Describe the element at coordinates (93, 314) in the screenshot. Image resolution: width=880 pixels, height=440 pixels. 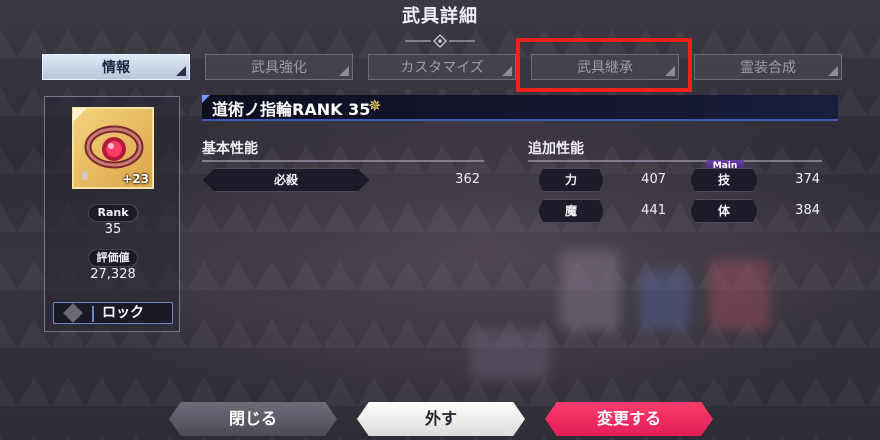
I see `lock-divider` at that location.